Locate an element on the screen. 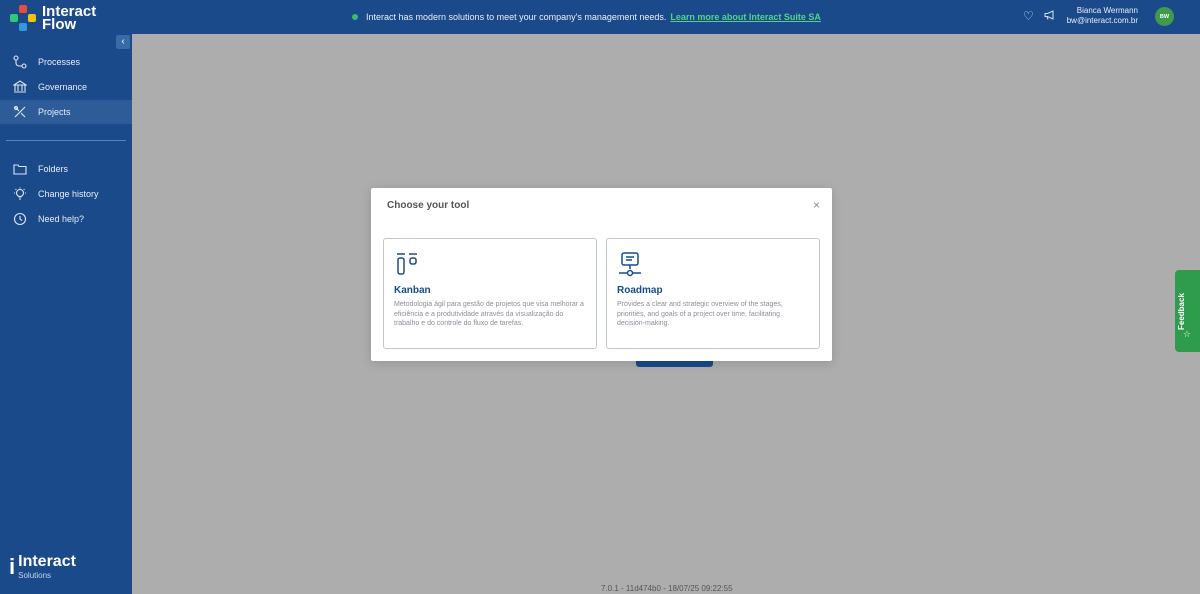 This screenshot has width=1200, height=594. sidebar-item-projects: Projects is located at coordinates (66, 112).